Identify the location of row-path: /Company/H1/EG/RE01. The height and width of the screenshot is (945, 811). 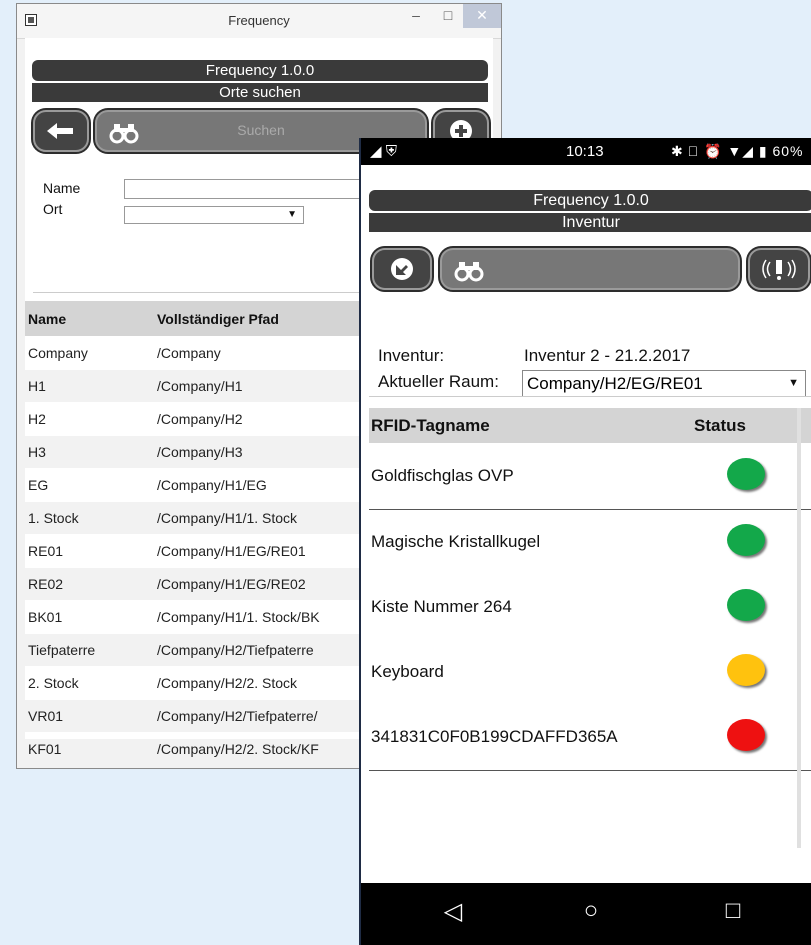
(231, 551).